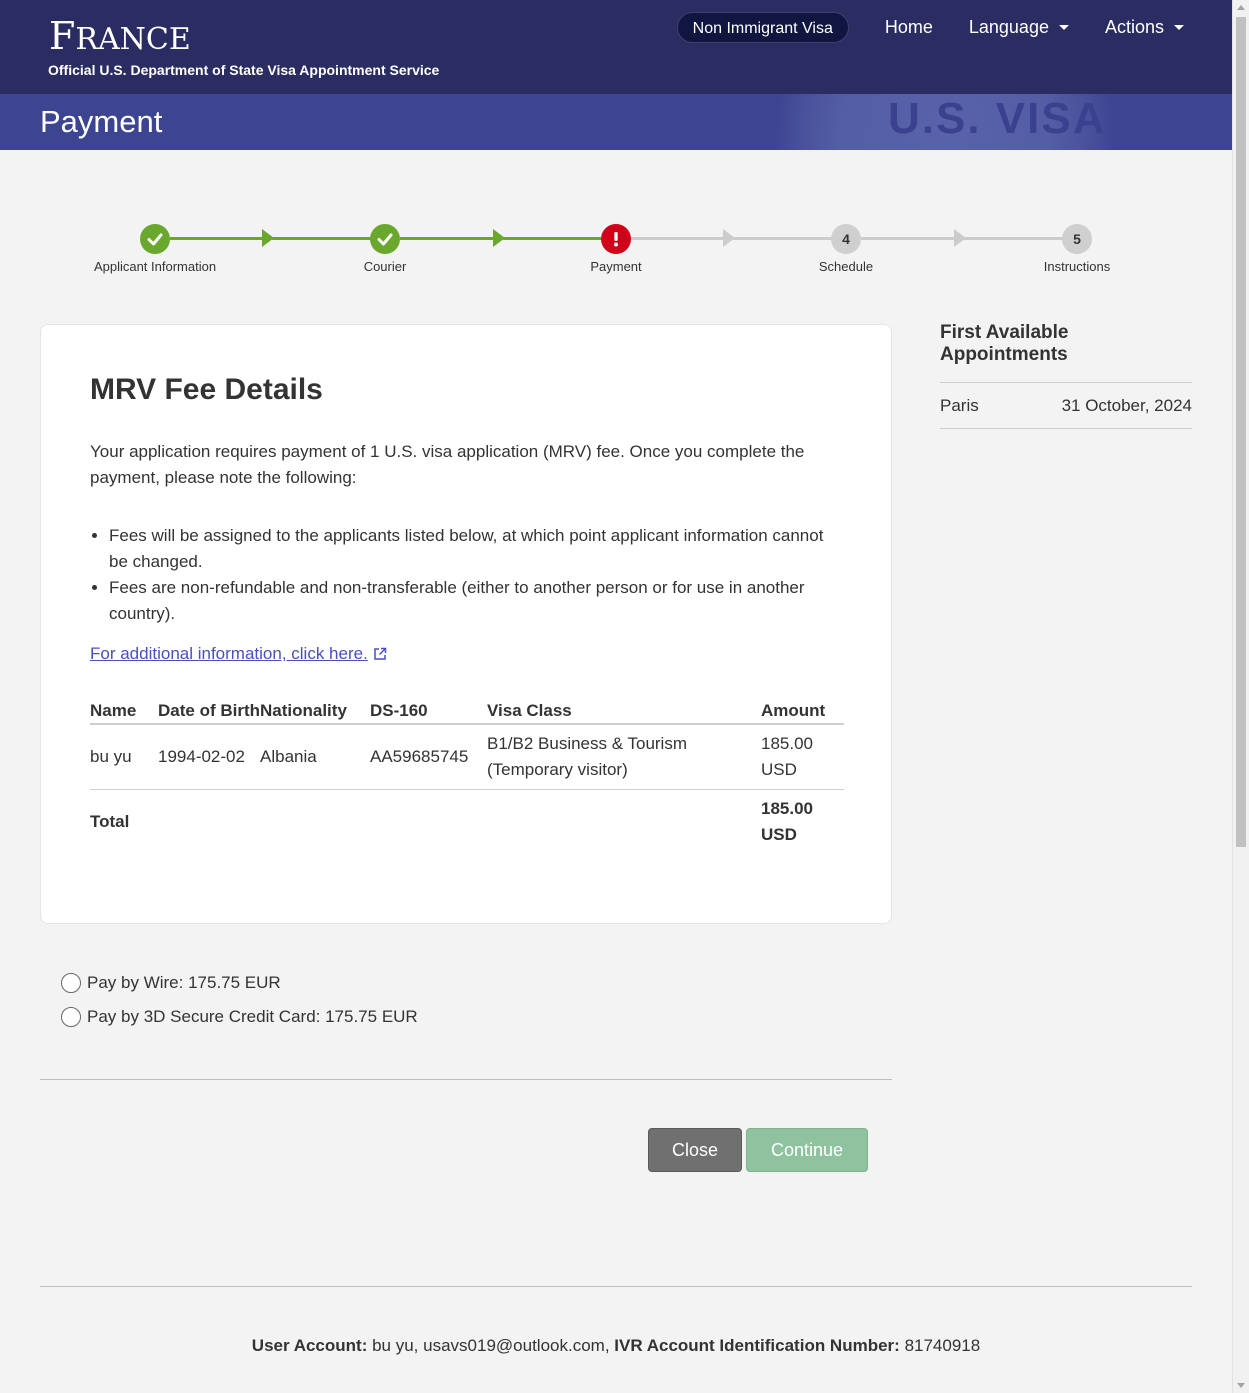  Describe the element at coordinates (385, 266) in the screenshot. I see `step-label: Courier` at that location.